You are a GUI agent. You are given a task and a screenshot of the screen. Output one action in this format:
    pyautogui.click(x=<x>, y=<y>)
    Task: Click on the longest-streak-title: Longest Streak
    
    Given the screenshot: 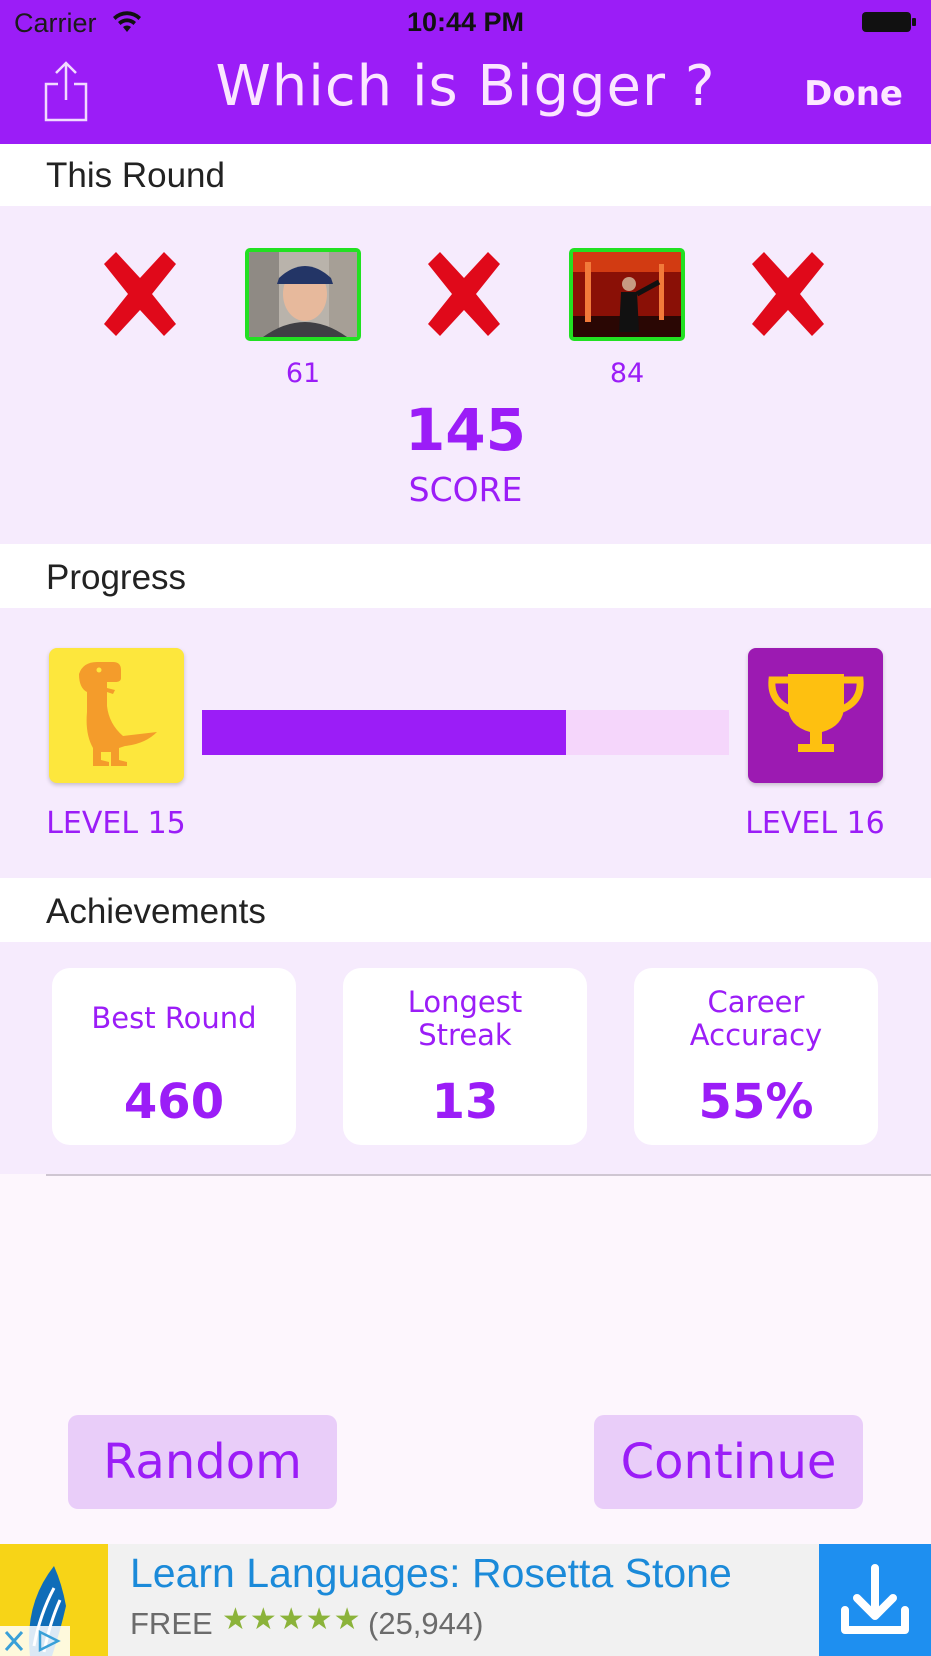 What is the action you would take?
    pyautogui.click(x=465, y=1018)
    